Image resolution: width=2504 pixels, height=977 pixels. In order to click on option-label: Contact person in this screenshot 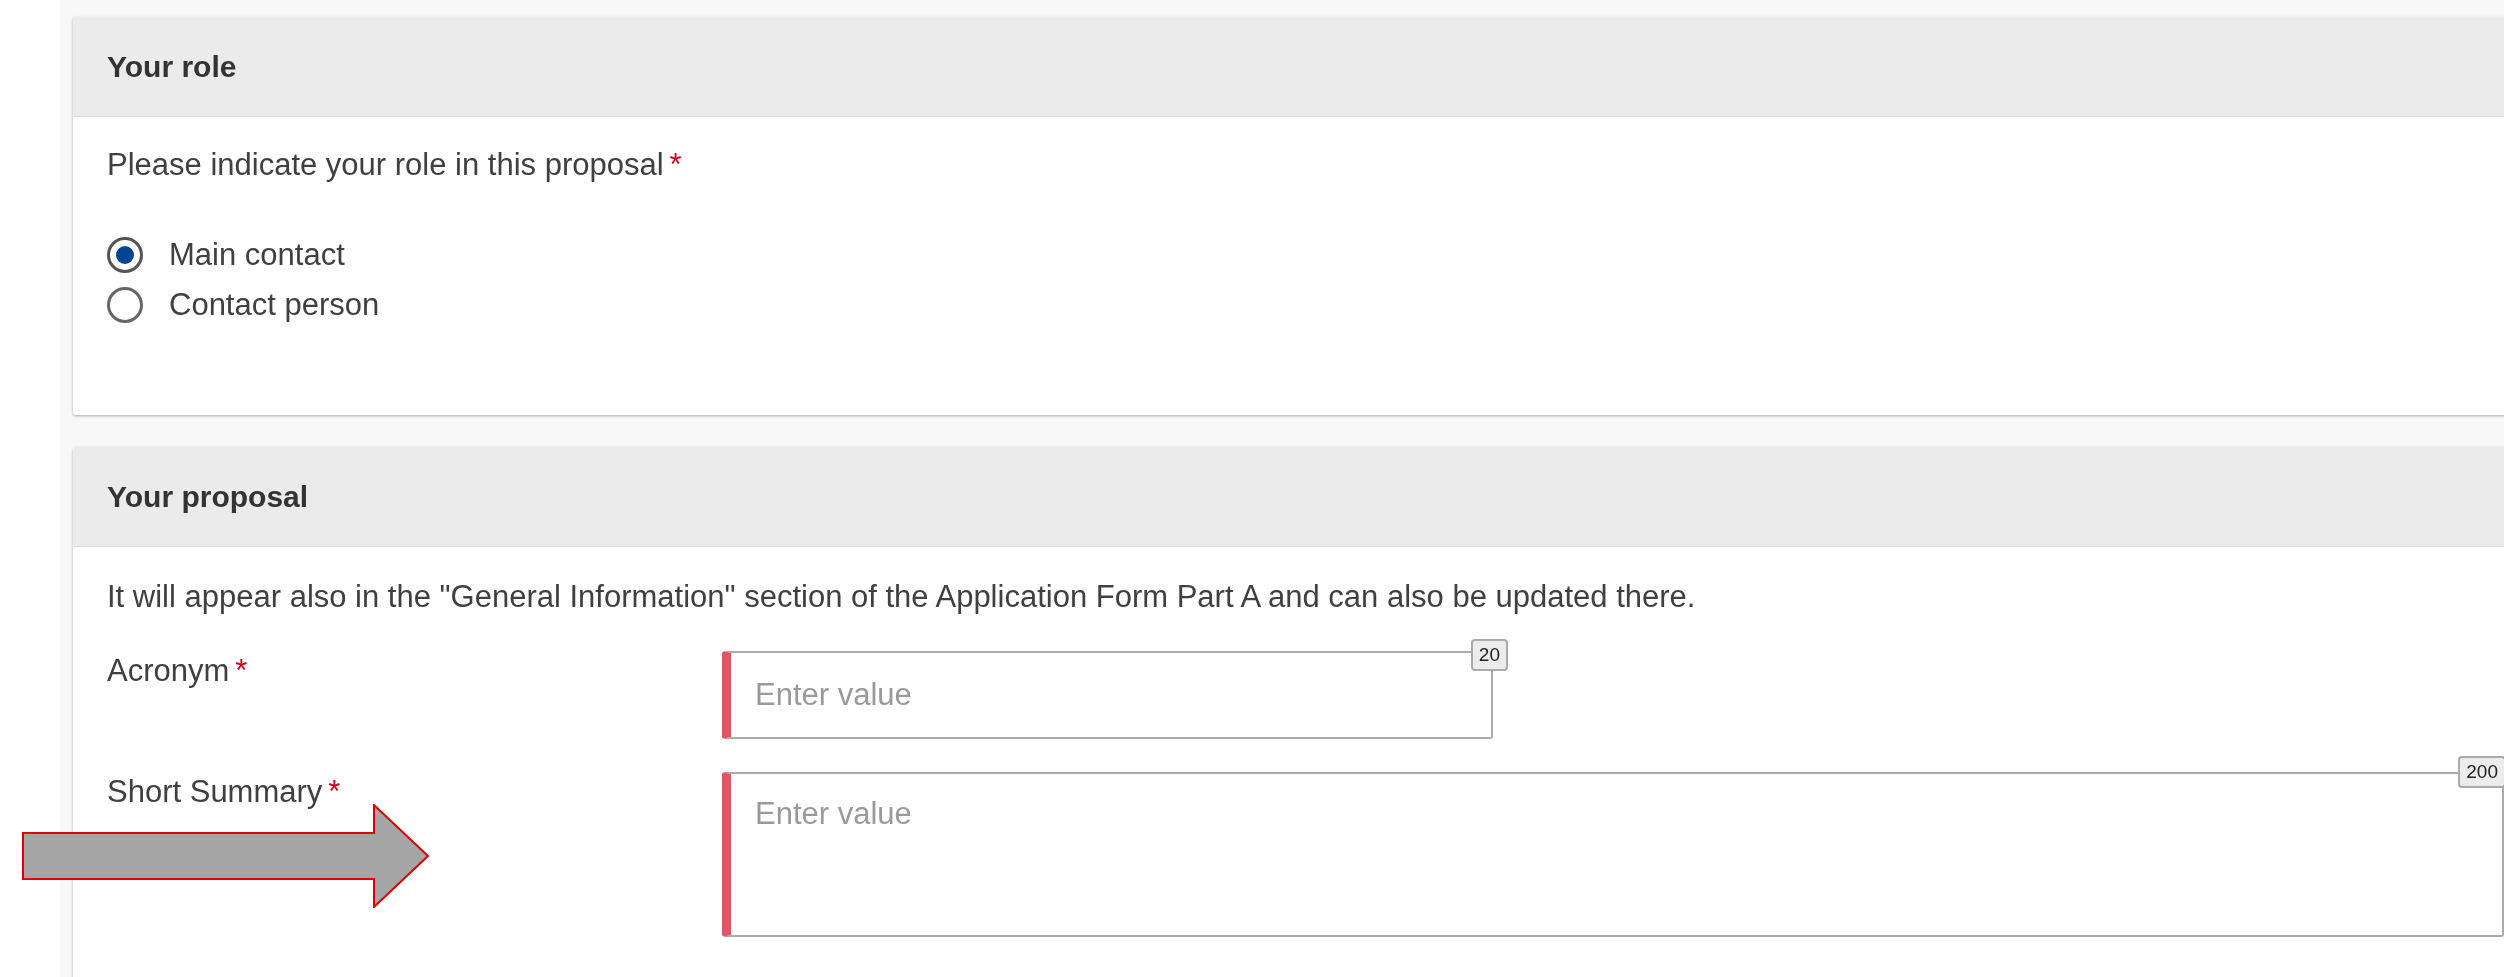, I will do `click(274, 305)`.